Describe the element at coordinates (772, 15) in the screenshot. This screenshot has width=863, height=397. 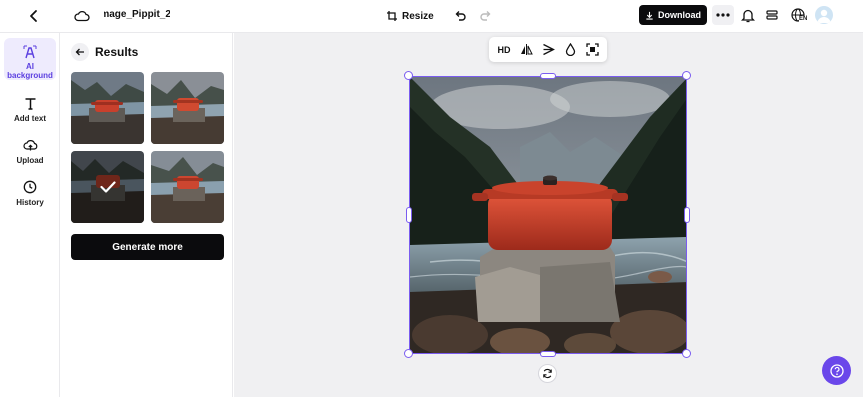
I see `layers-icon` at that location.